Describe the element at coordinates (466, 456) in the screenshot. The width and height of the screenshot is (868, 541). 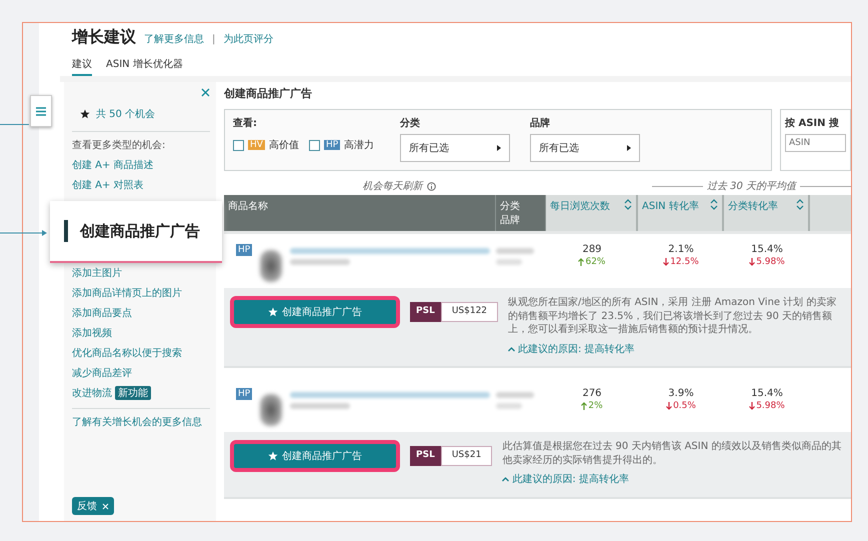
I see `amount-value: US$21` at that location.